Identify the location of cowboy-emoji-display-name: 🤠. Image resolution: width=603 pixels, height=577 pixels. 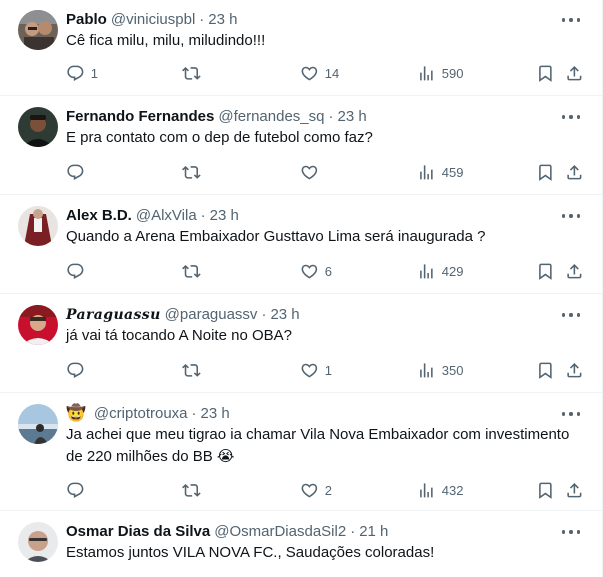
(76, 414).